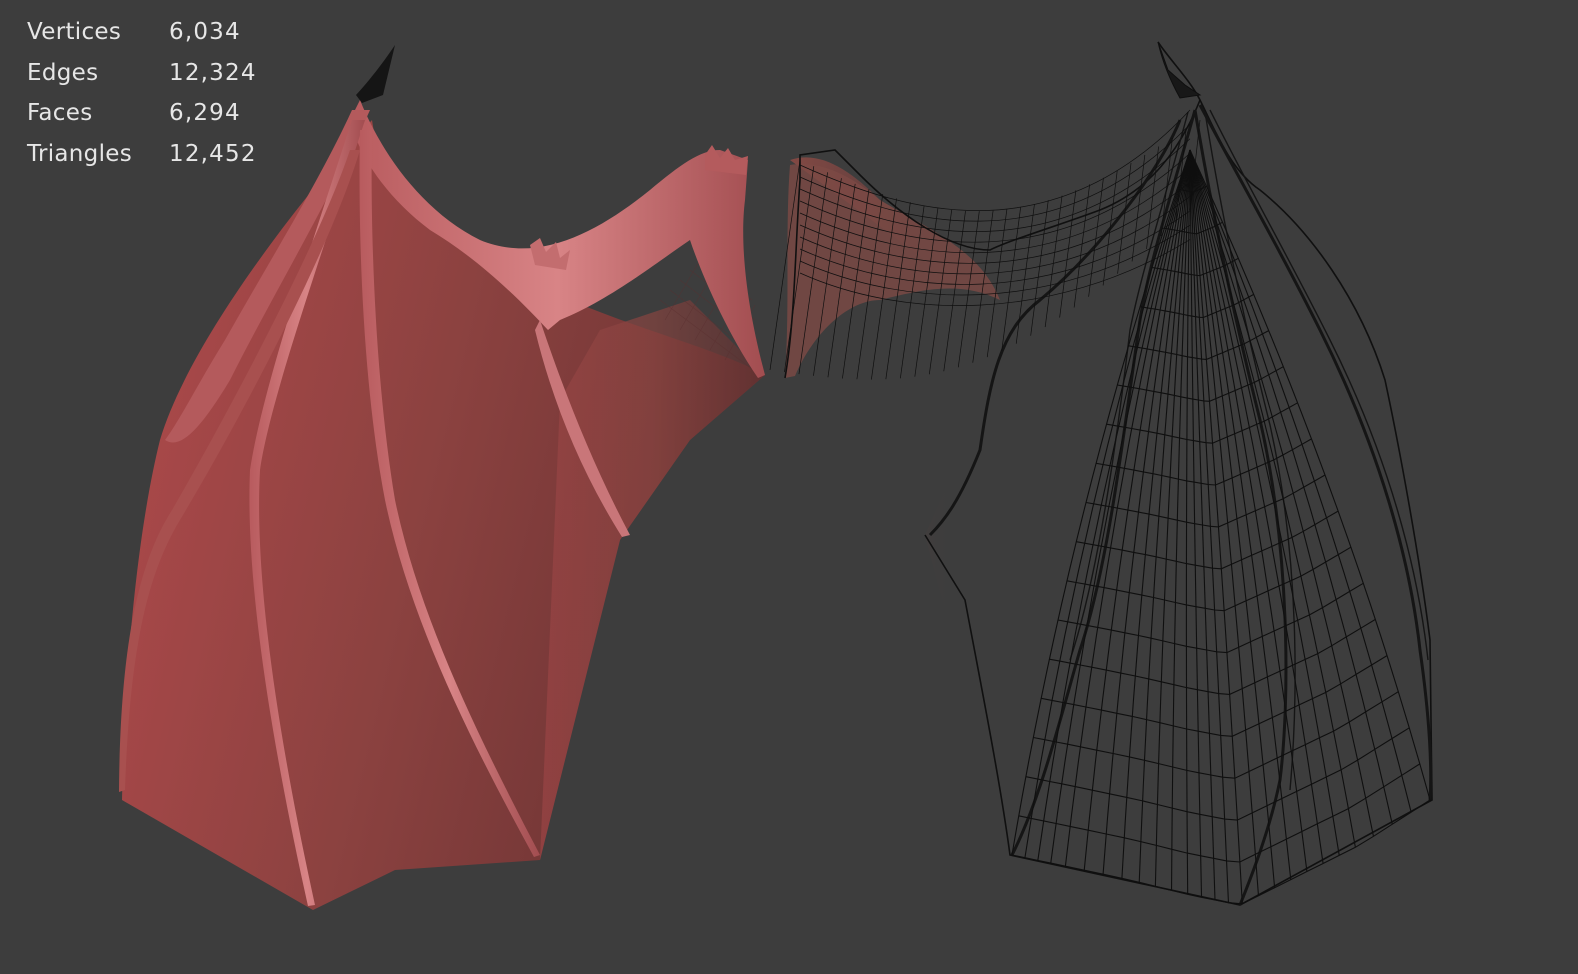 This screenshot has width=1578, height=974. What do you see at coordinates (63, 72) in the screenshot?
I see `stat-label: Edges` at bounding box center [63, 72].